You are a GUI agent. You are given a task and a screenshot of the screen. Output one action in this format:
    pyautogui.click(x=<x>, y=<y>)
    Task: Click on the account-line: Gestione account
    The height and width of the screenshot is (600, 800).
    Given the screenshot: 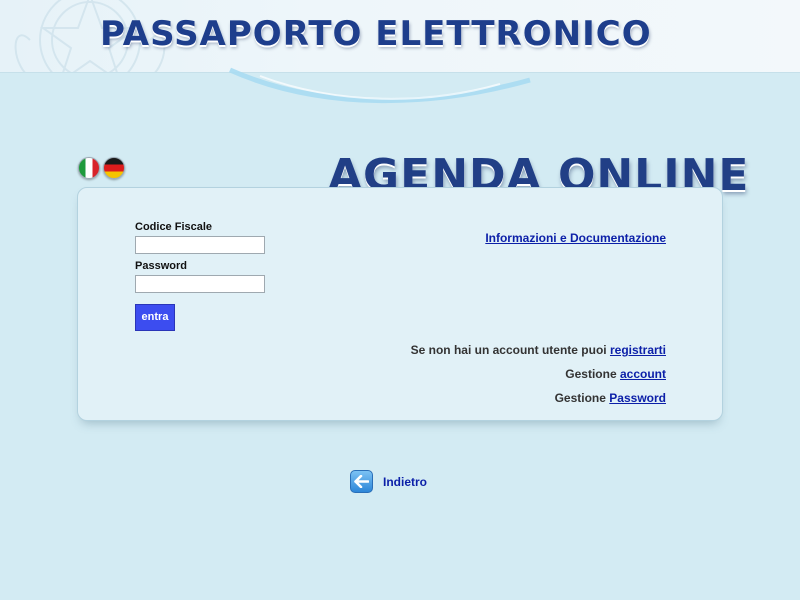 What is the action you would take?
    pyautogui.click(x=615, y=374)
    